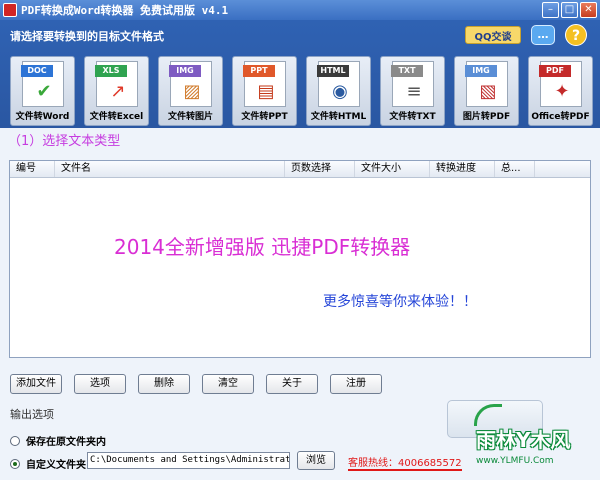 Image resolution: width=600 pixels, height=480 pixels. I want to click on tool-label: 文件转TXT, so click(412, 117).